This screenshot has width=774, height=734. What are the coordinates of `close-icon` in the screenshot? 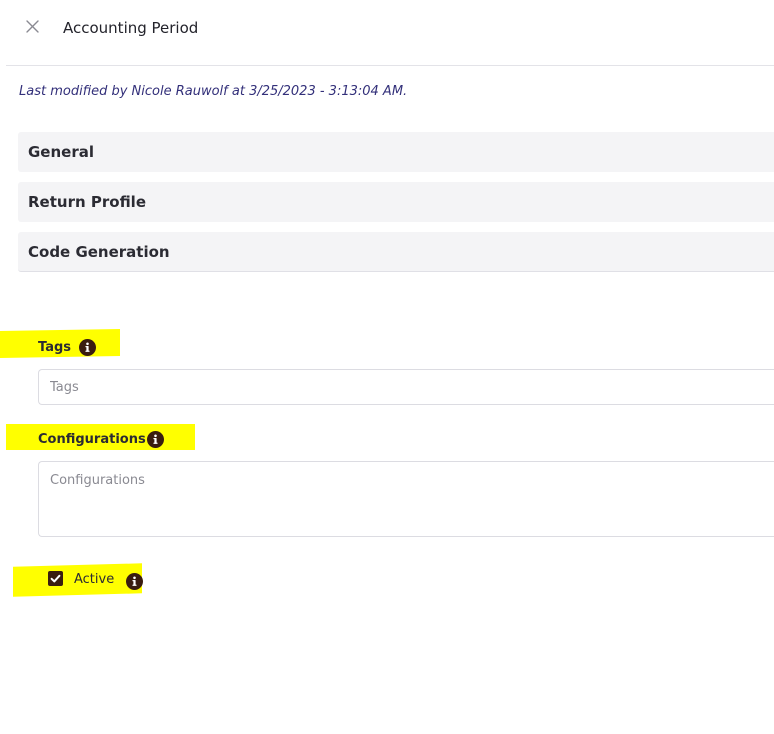 It's located at (32, 26).